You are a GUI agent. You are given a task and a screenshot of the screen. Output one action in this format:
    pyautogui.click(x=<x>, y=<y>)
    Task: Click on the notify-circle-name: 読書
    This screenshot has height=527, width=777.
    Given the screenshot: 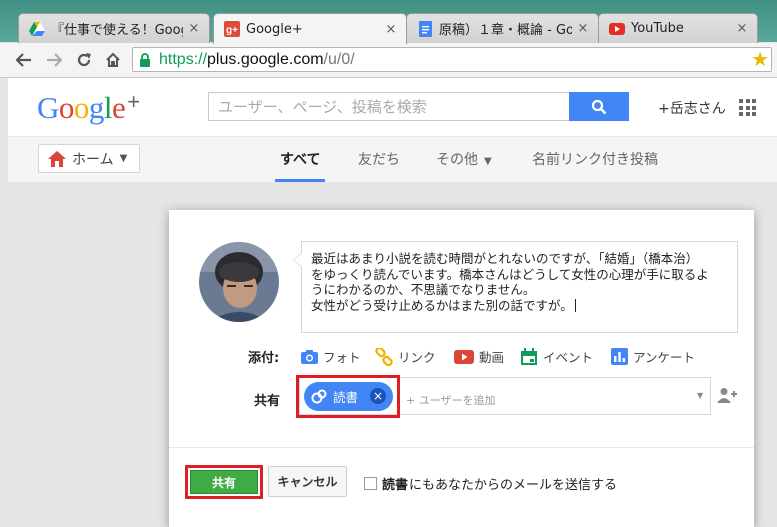 What is the action you would take?
    pyautogui.click(x=395, y=485)
    